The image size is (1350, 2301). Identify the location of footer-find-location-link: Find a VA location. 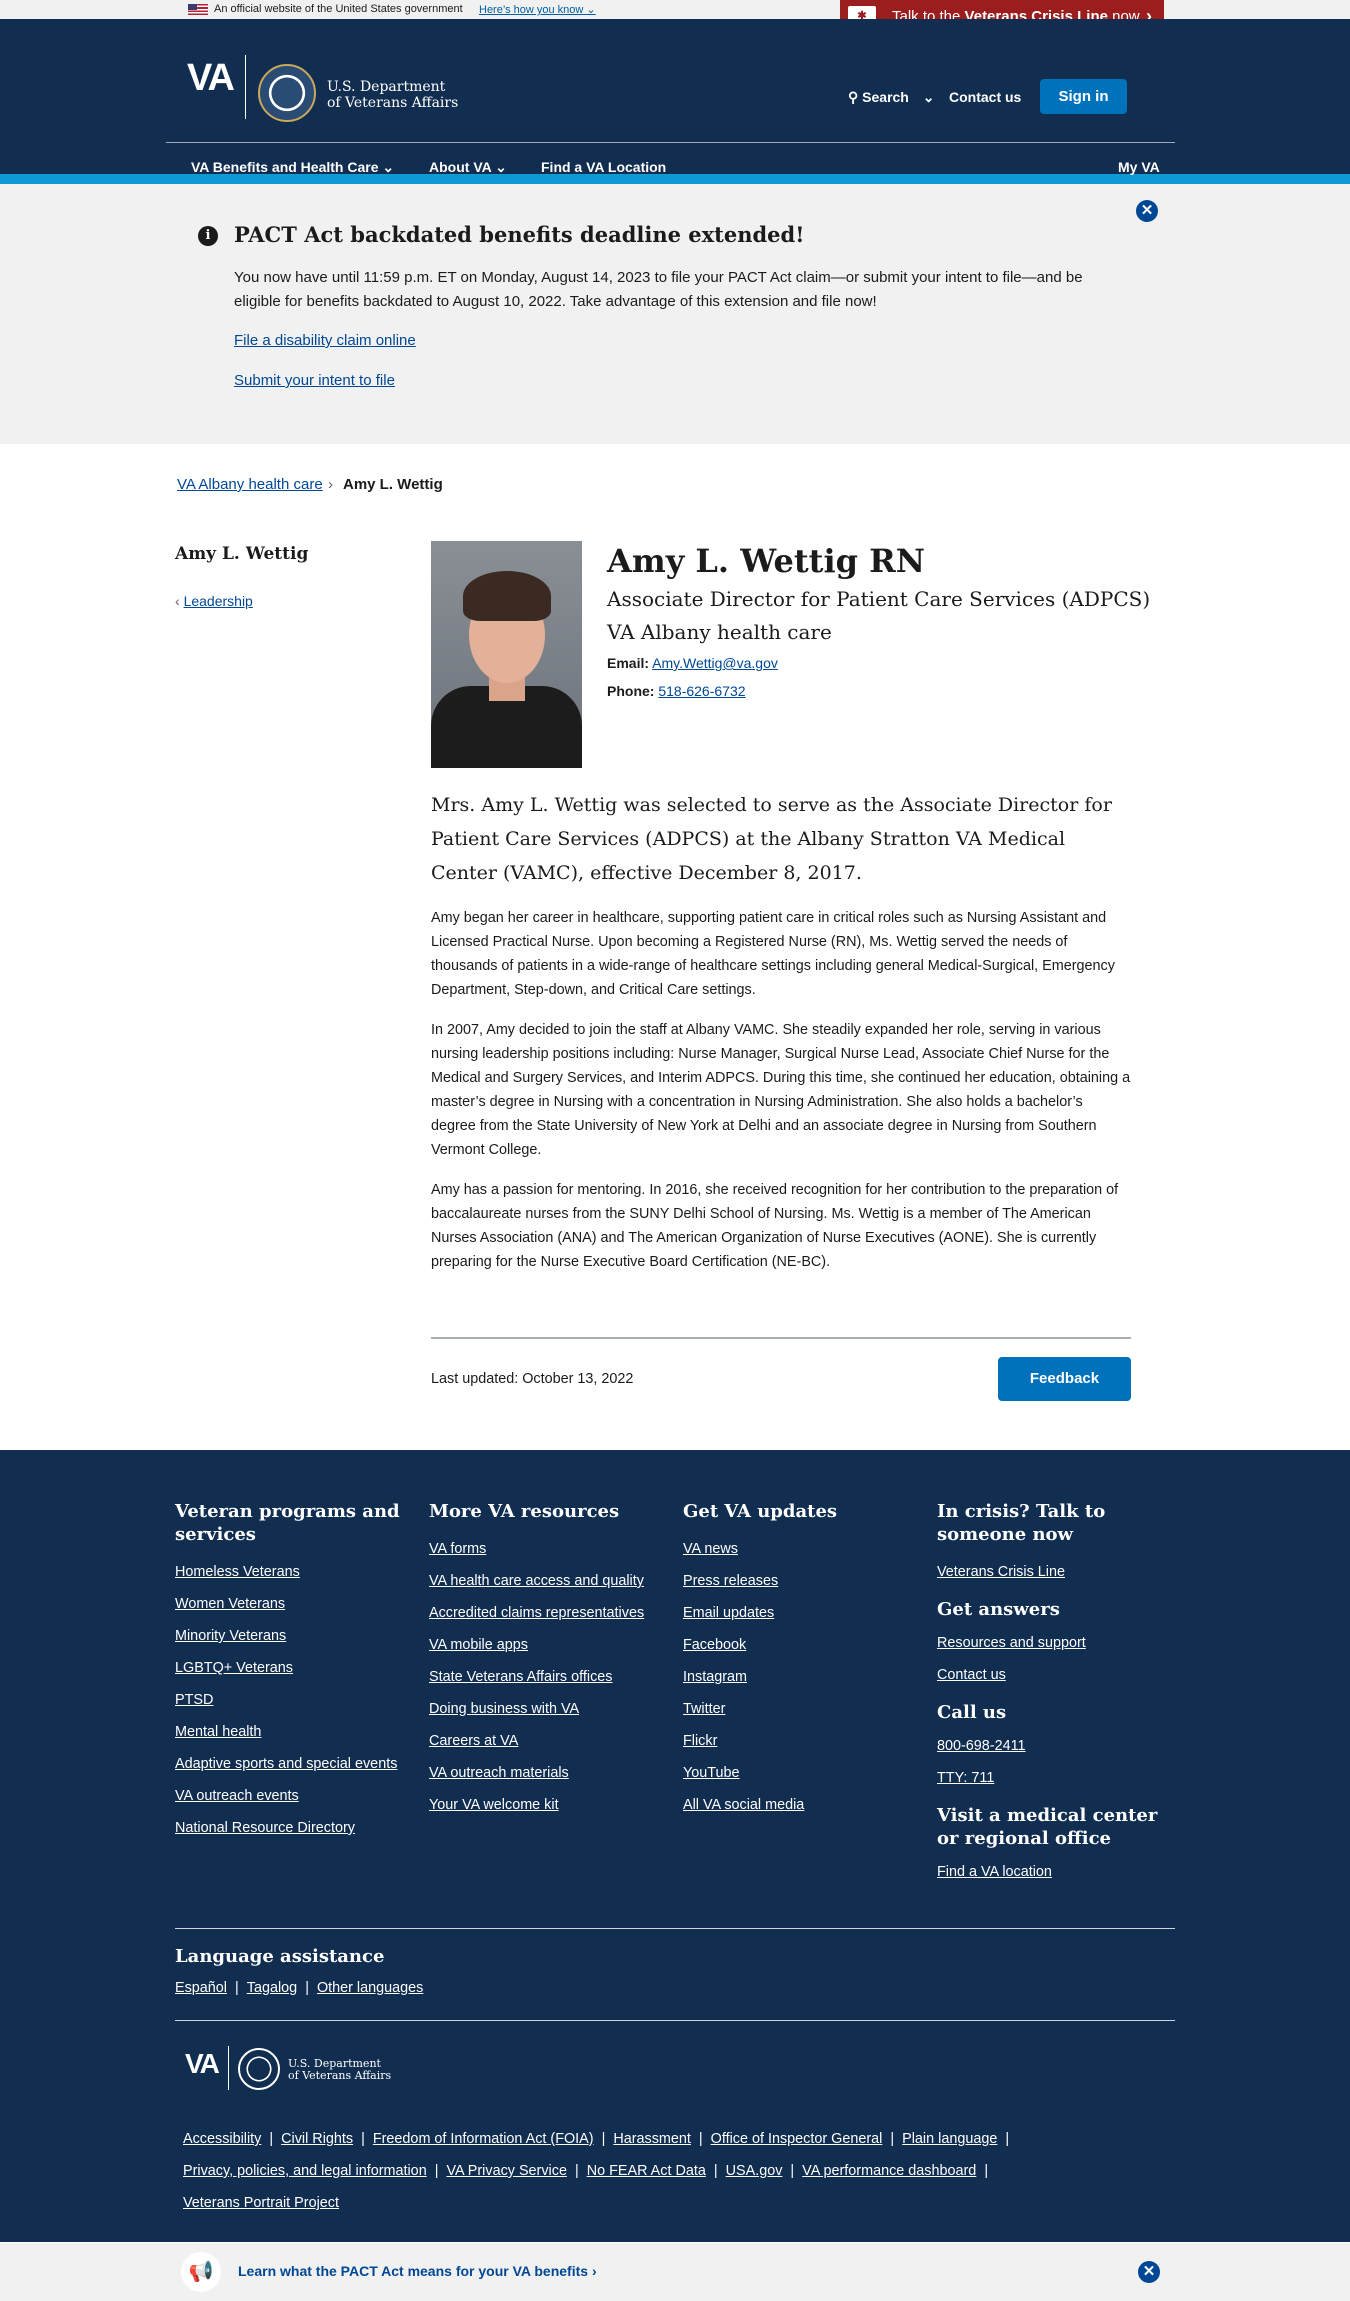
(1057, 1872).